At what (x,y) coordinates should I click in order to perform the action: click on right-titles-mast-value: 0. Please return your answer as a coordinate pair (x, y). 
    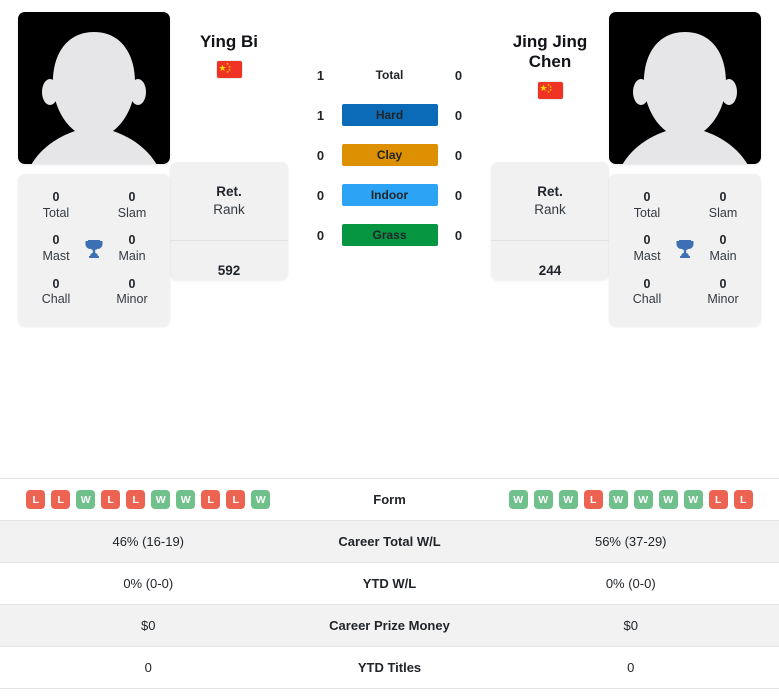
    Looking at the image, I should click on (647, 240).